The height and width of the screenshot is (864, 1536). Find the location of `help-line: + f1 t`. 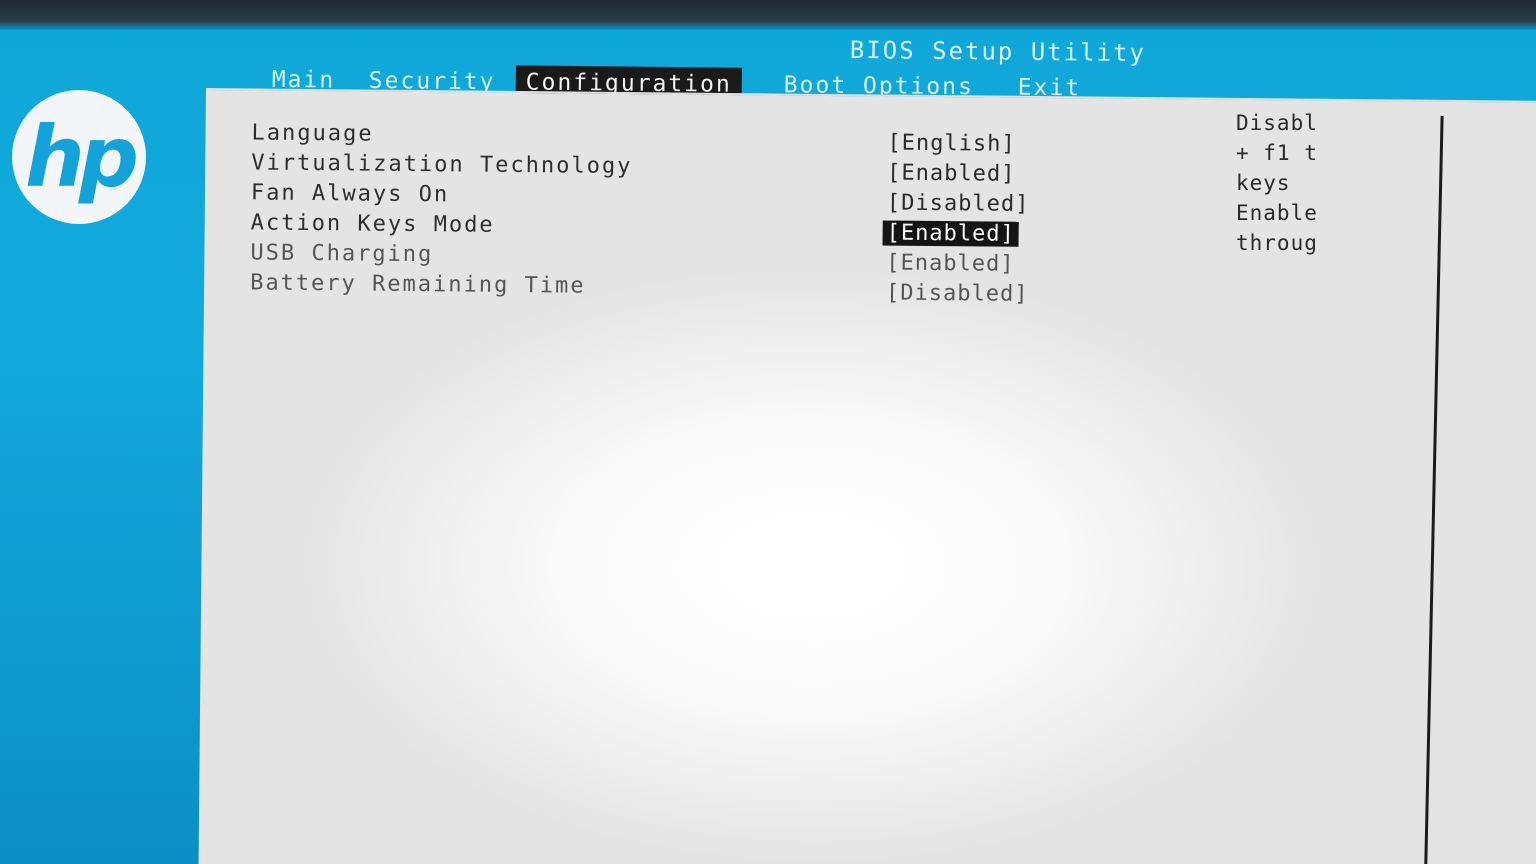

help-line: + f1 t is located at coordinates (1277, 153).